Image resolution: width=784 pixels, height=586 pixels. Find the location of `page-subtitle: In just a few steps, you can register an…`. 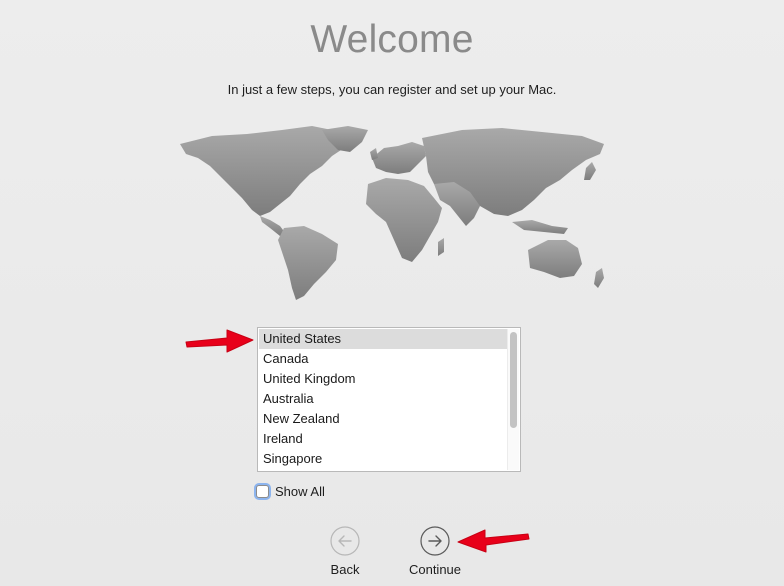

page-subtitle: In just a few steps, you can register an… is located at coordinates (392, 89).